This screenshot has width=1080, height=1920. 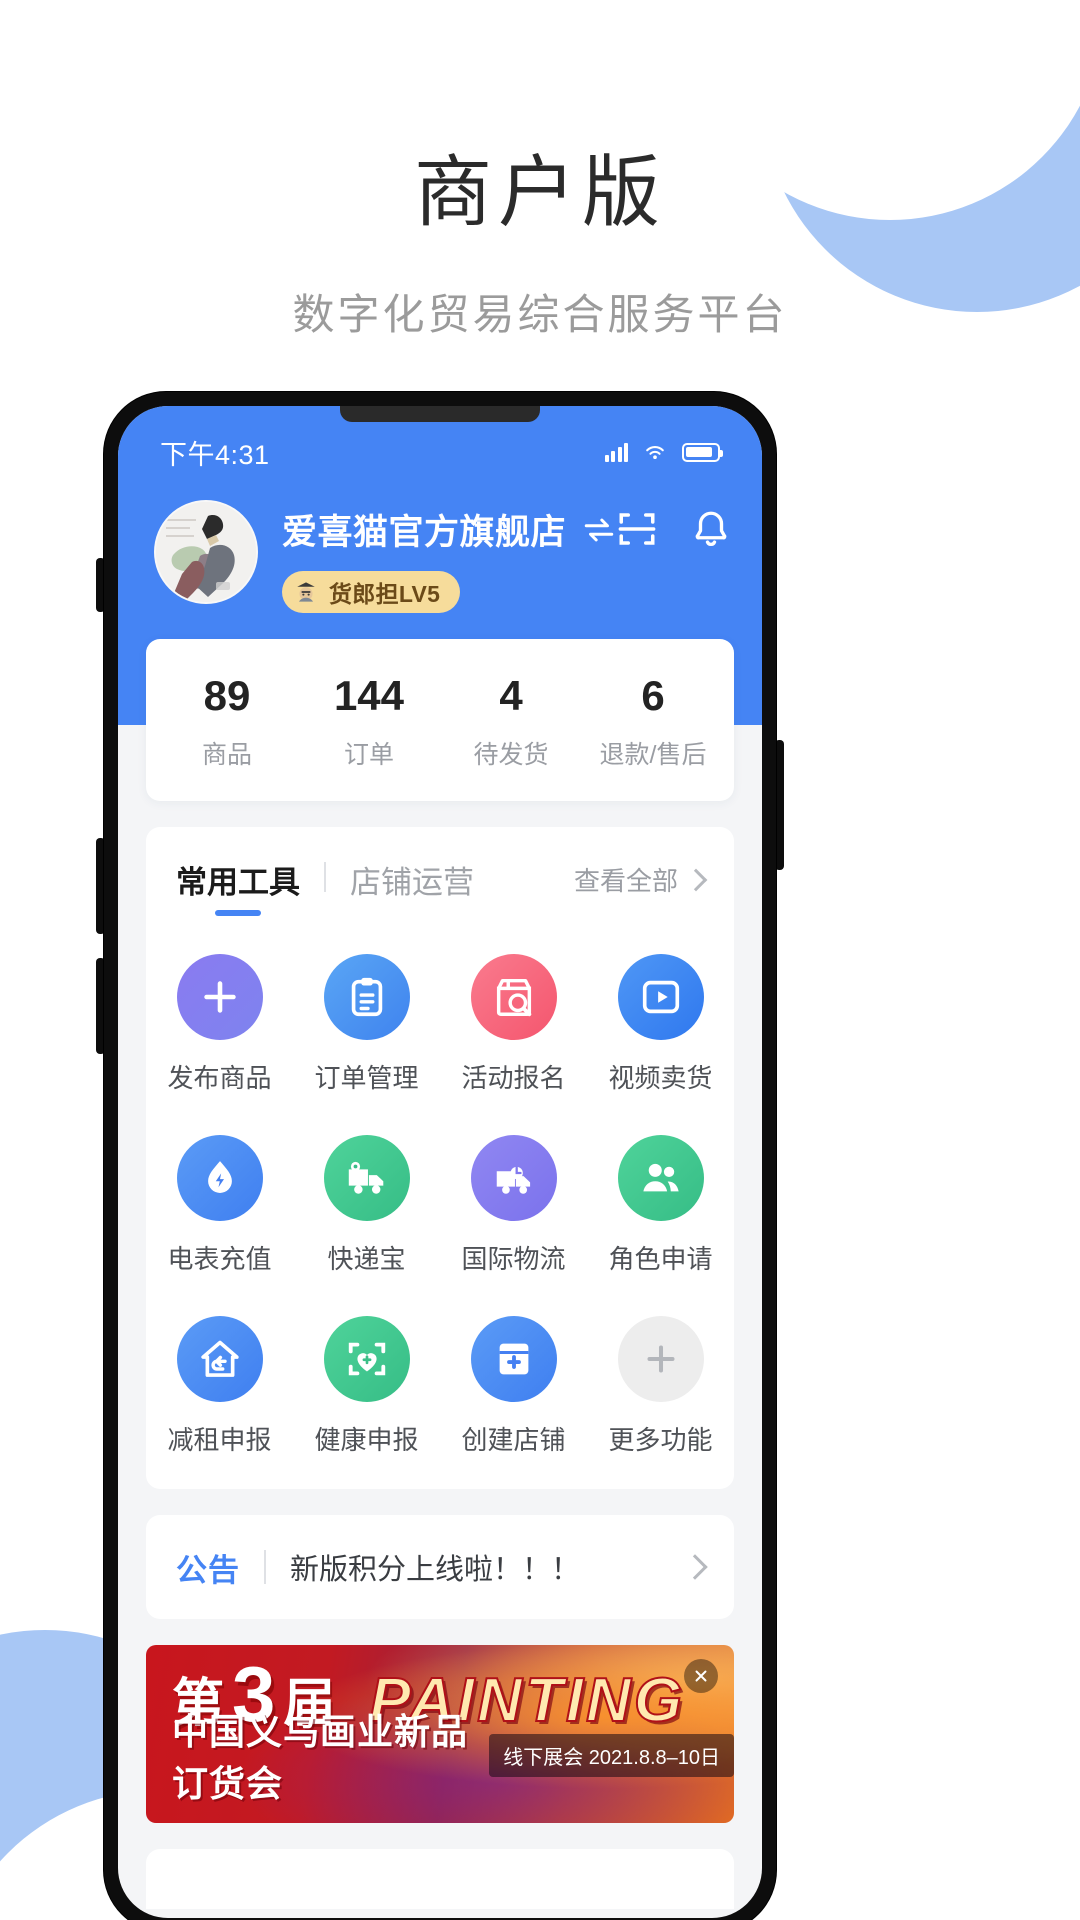 What do you see at coordinates (325, 877) in the screenshot?
I see `tab-divider` at bounding box center [325, 877].